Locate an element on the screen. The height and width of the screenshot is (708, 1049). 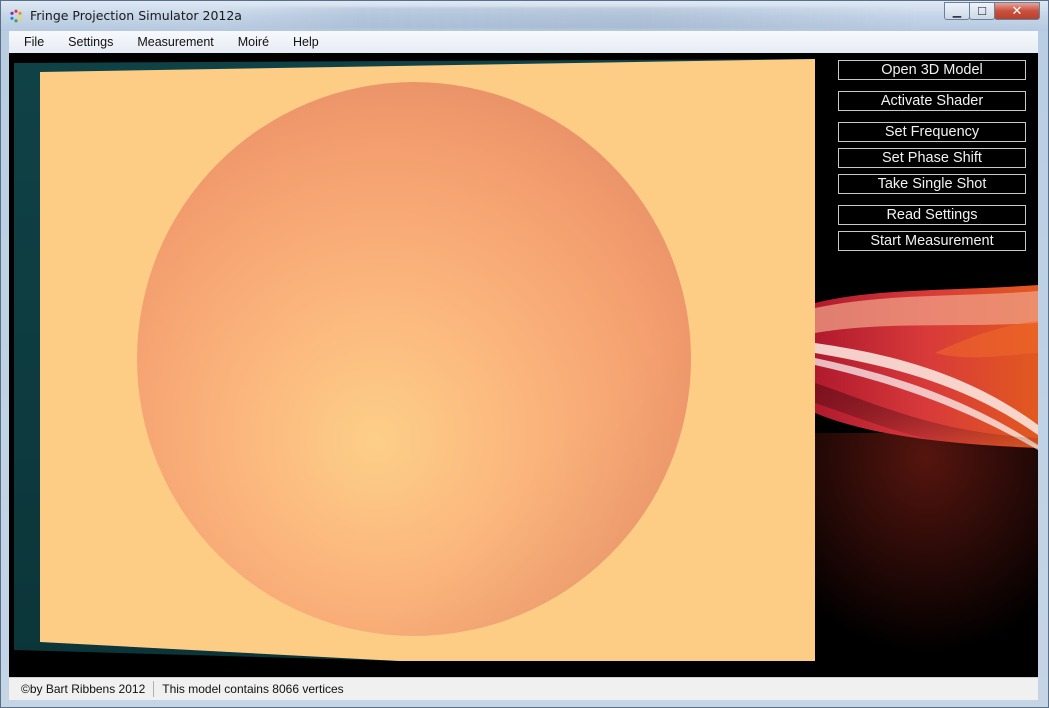
read-settings-button: Read Settings is located at coordinates (932, 215).